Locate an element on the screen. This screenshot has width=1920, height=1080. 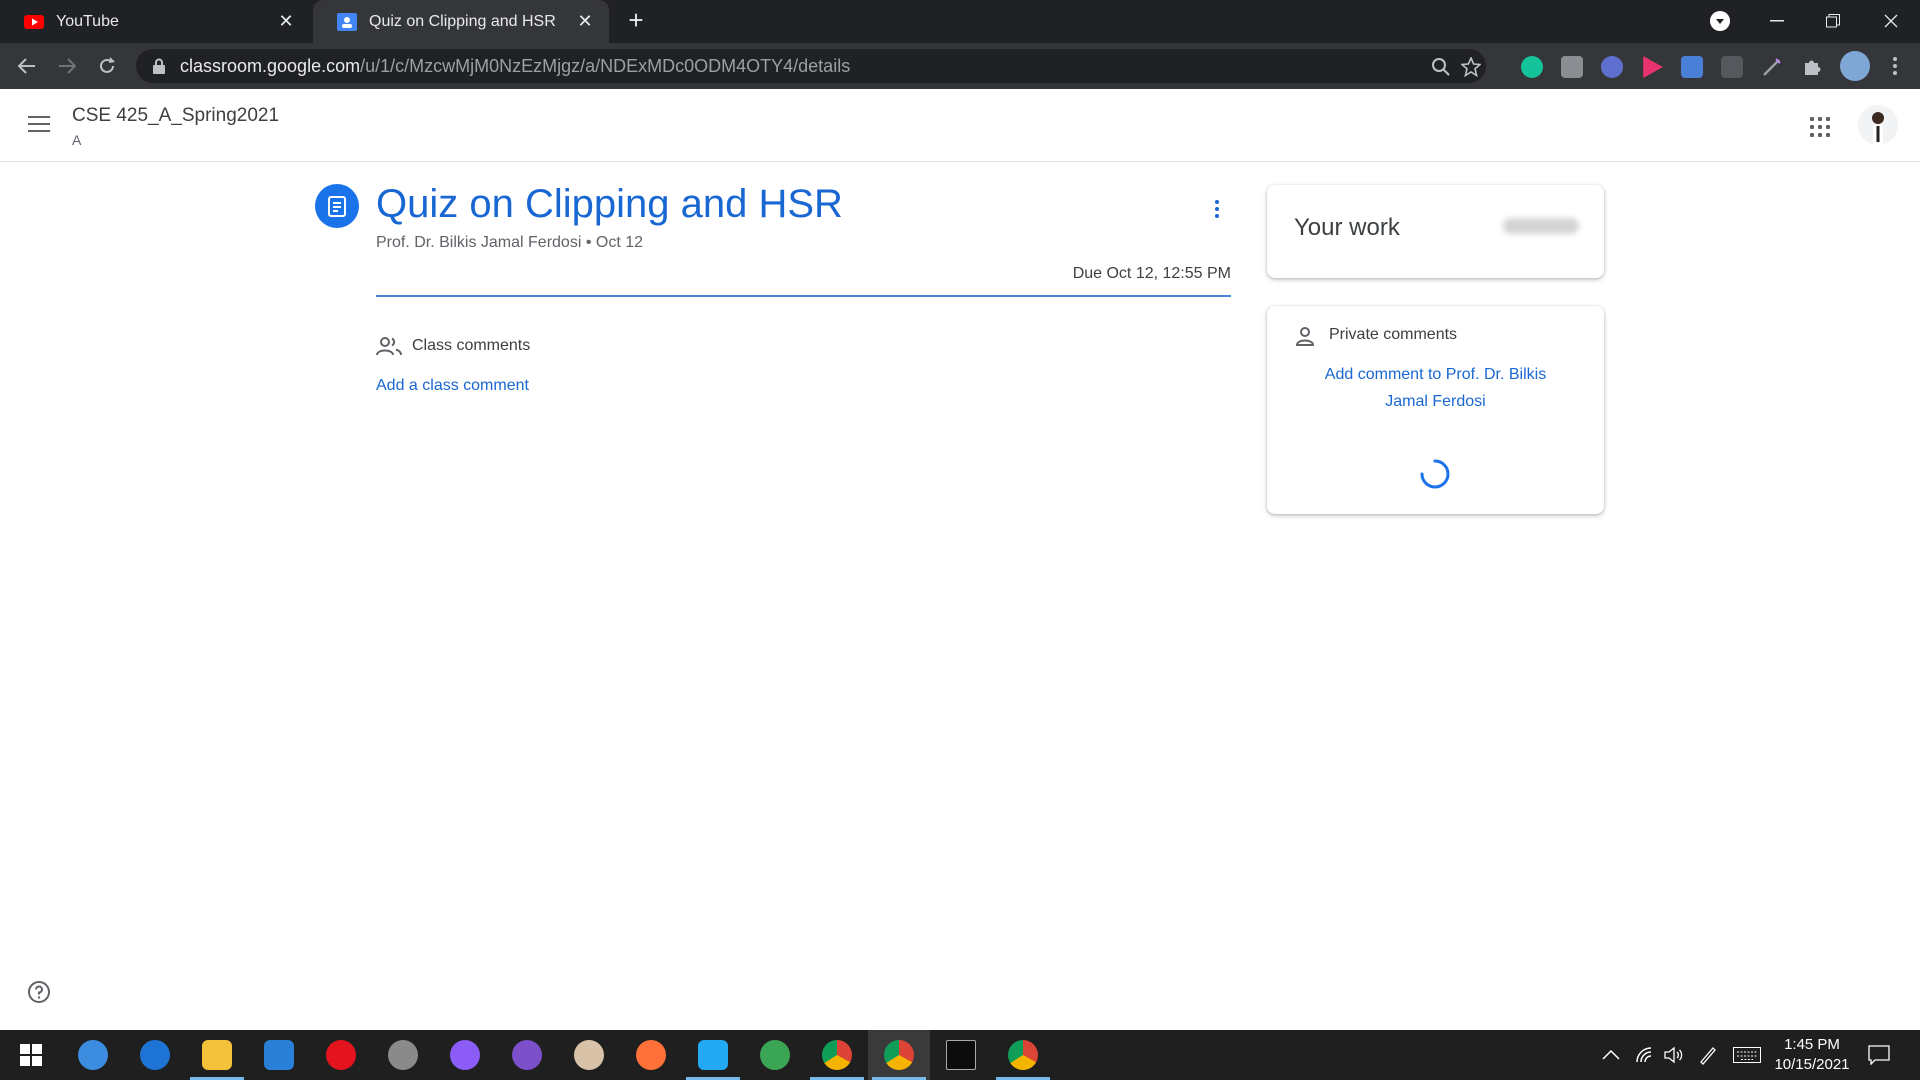
windows-taskbar: 1:45 PM 10/15/2021 is located at coordinates (960, 1055).